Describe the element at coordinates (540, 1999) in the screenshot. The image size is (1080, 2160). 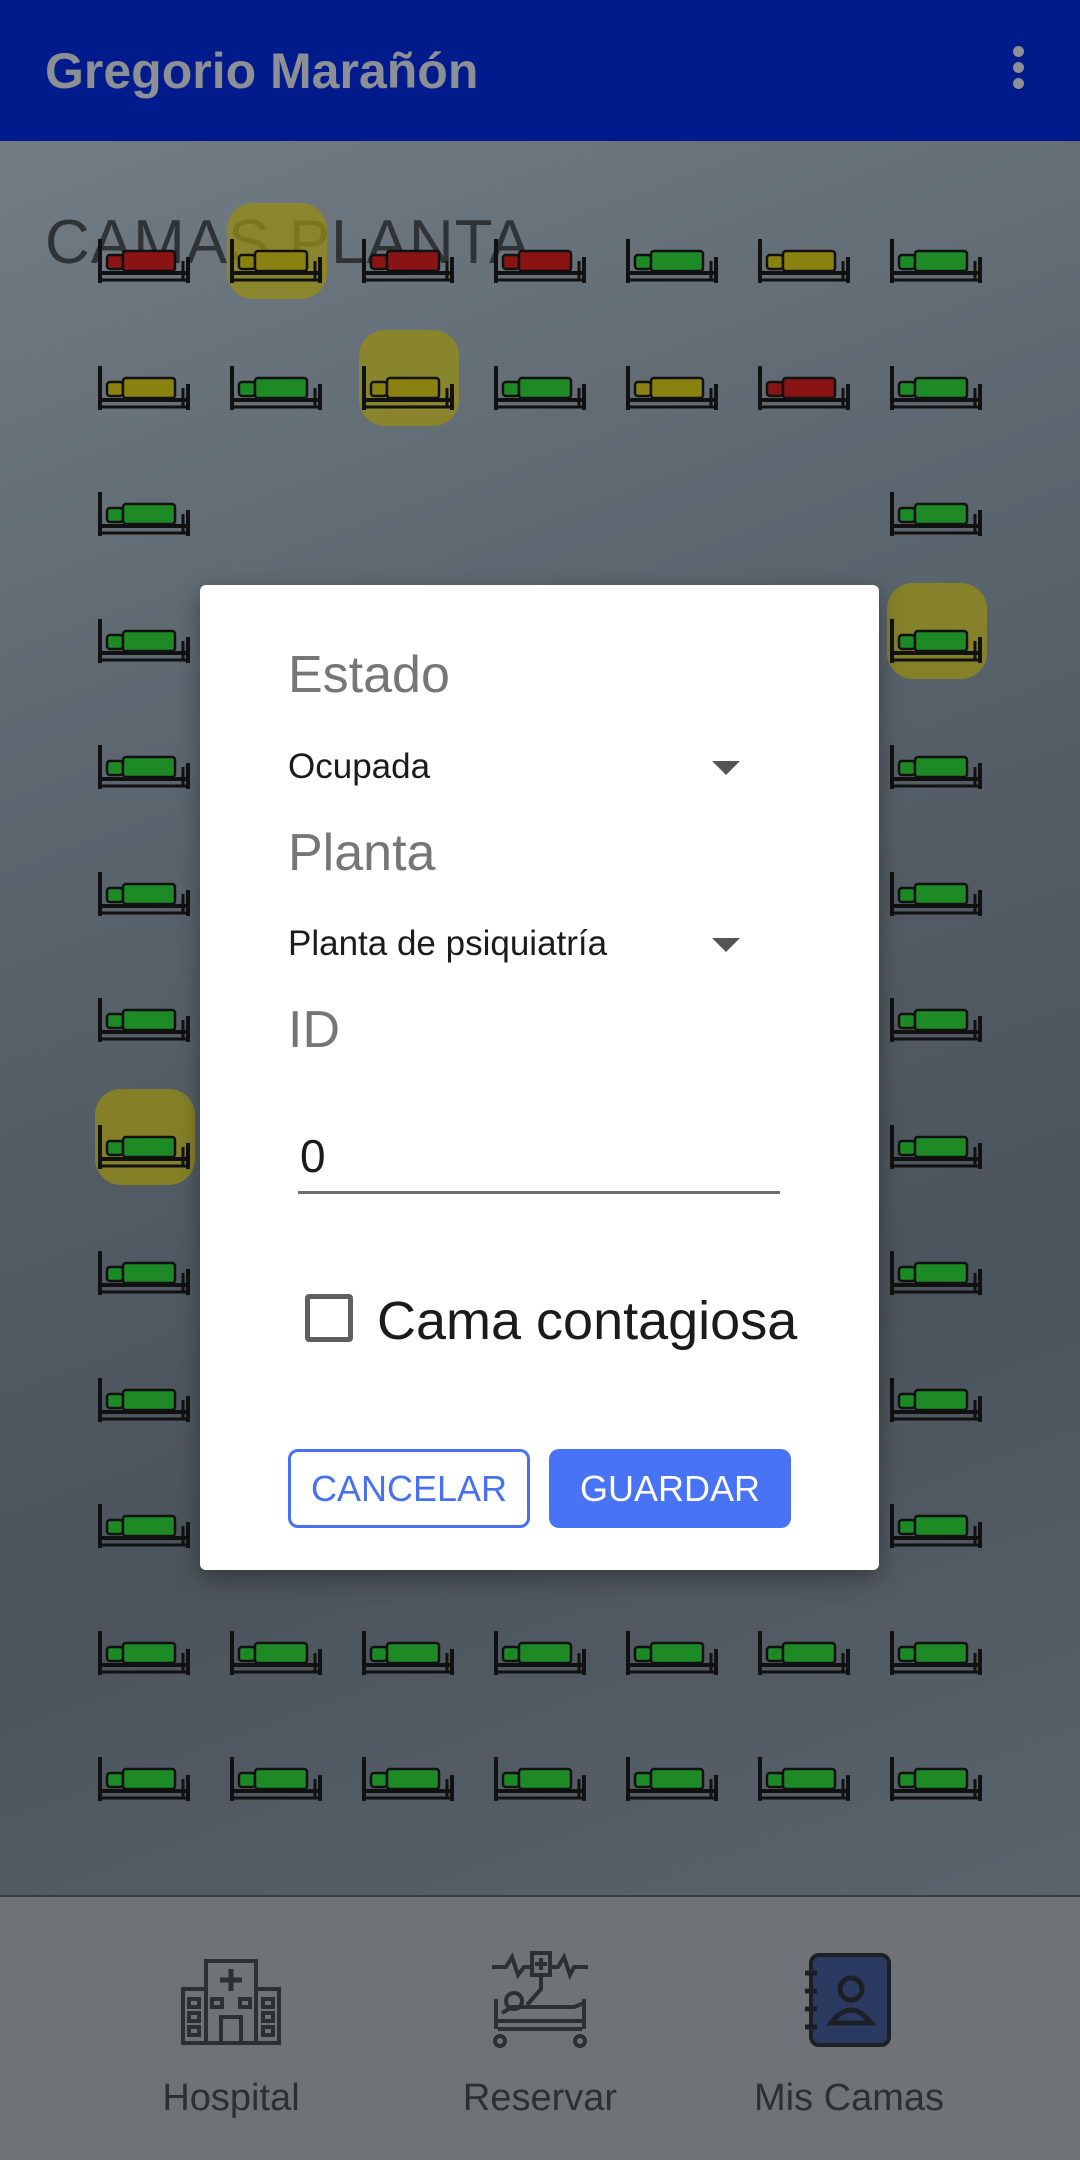
I see `hospital-bed-icon` at that location.